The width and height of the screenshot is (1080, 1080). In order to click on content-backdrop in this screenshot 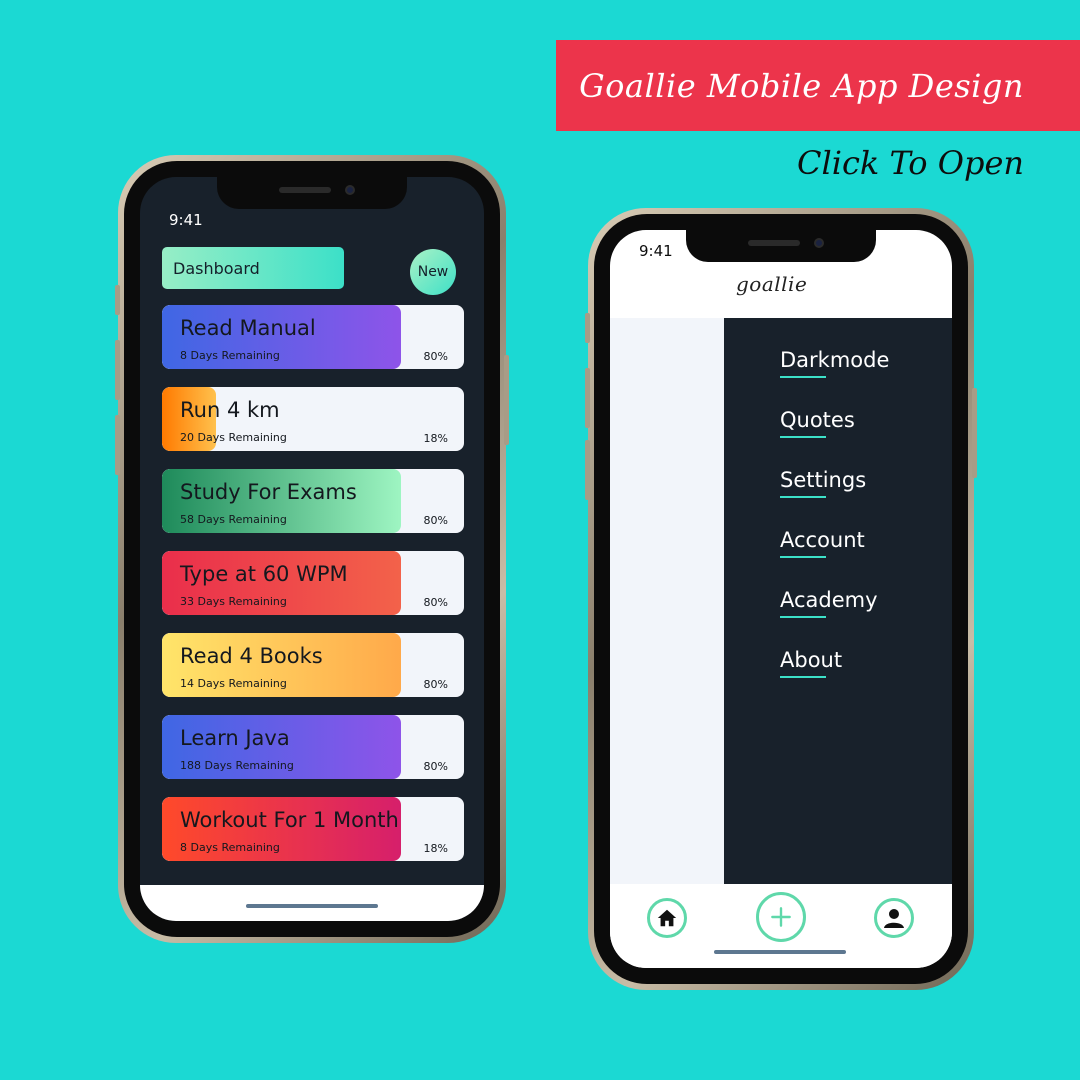, I will do `click(667, 601)`.